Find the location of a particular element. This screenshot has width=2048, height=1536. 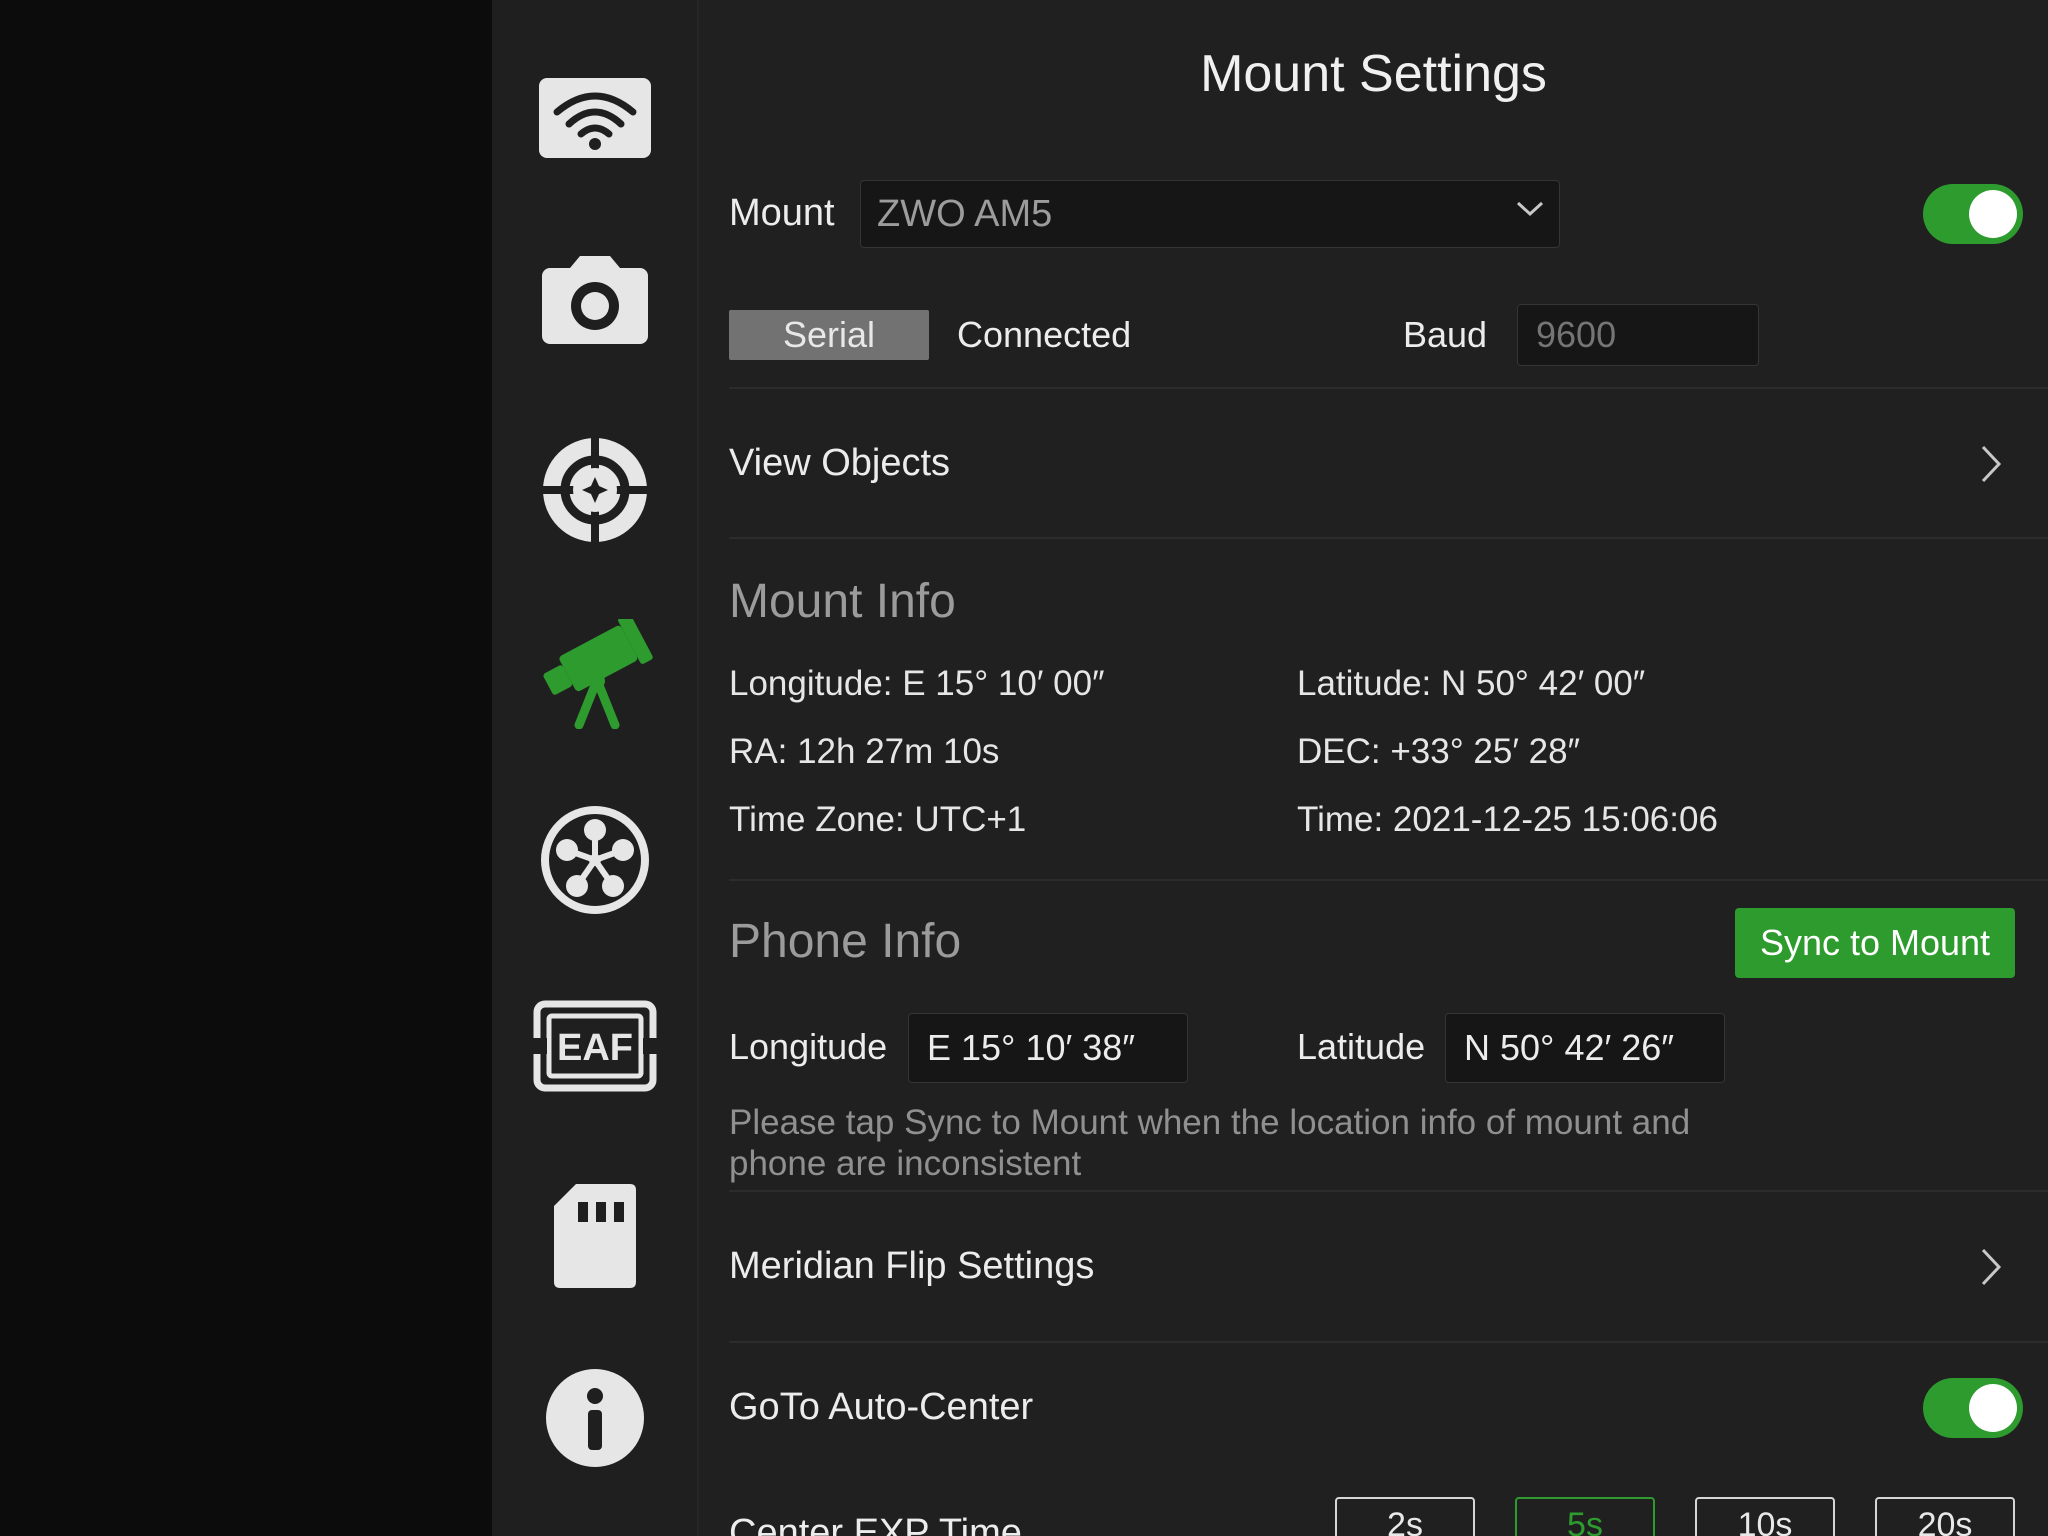

guide-icon is located at coordinates (594, 490).